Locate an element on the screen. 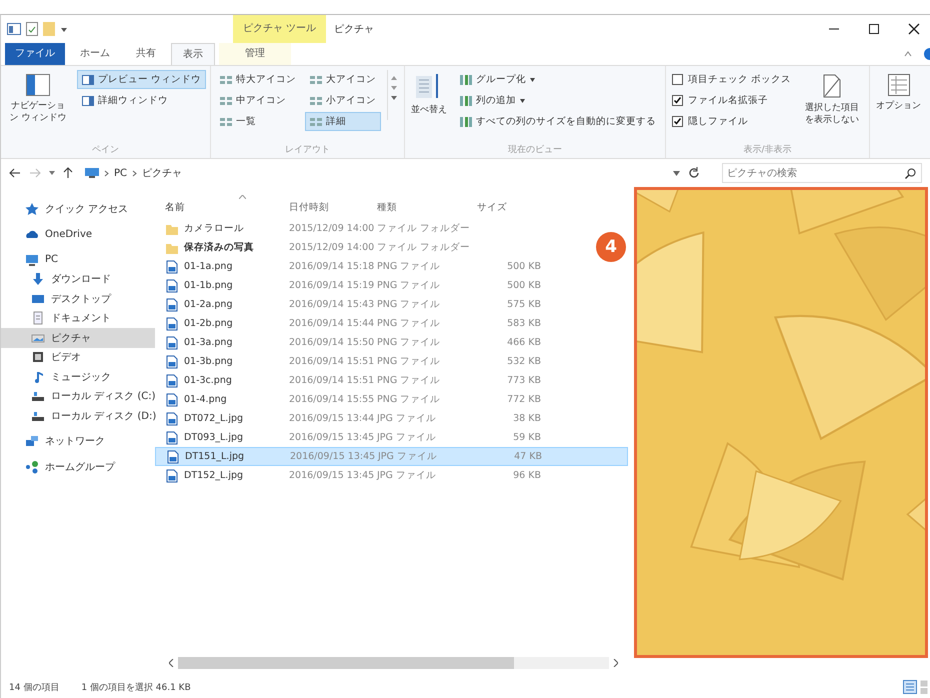 This screenshot has width=930, height=698. scroll-right-icon is located at coordinates (615, 663).